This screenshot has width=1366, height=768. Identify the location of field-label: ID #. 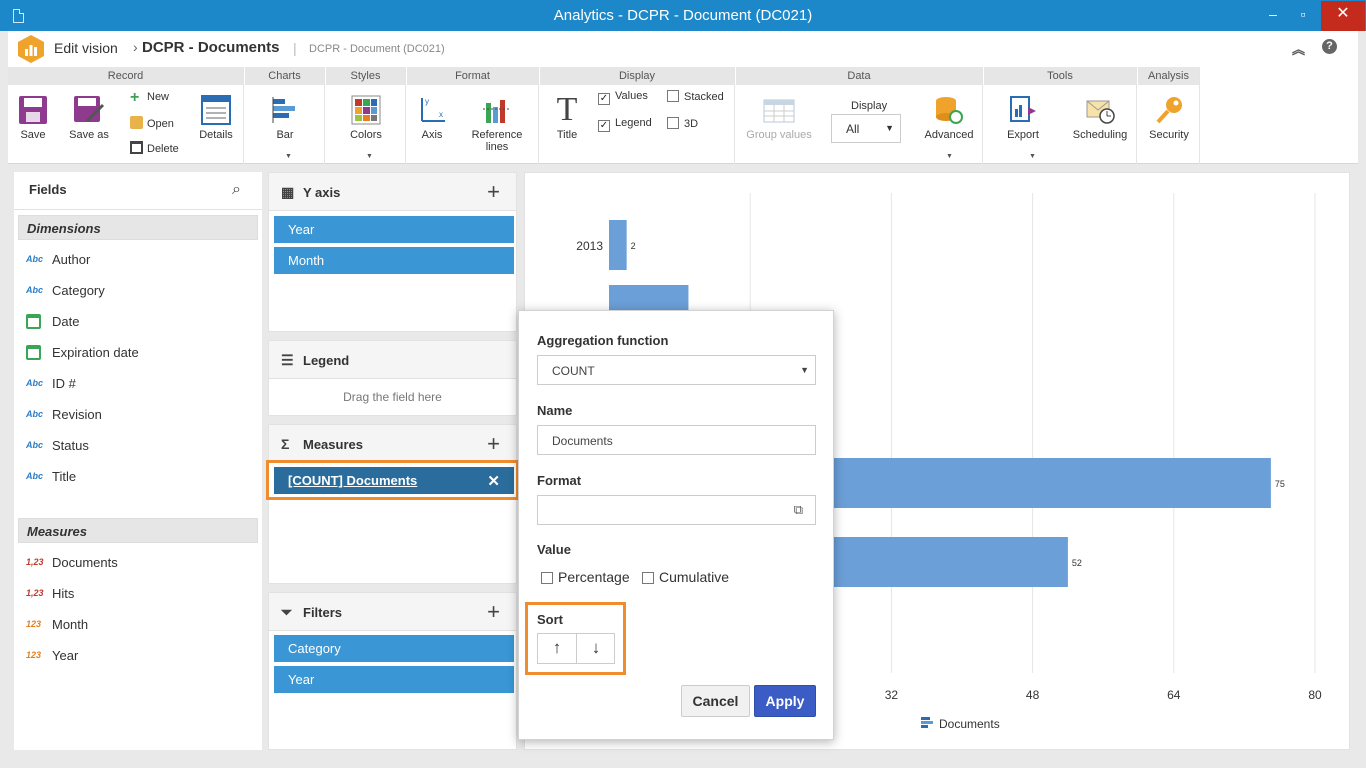
(64, 383).